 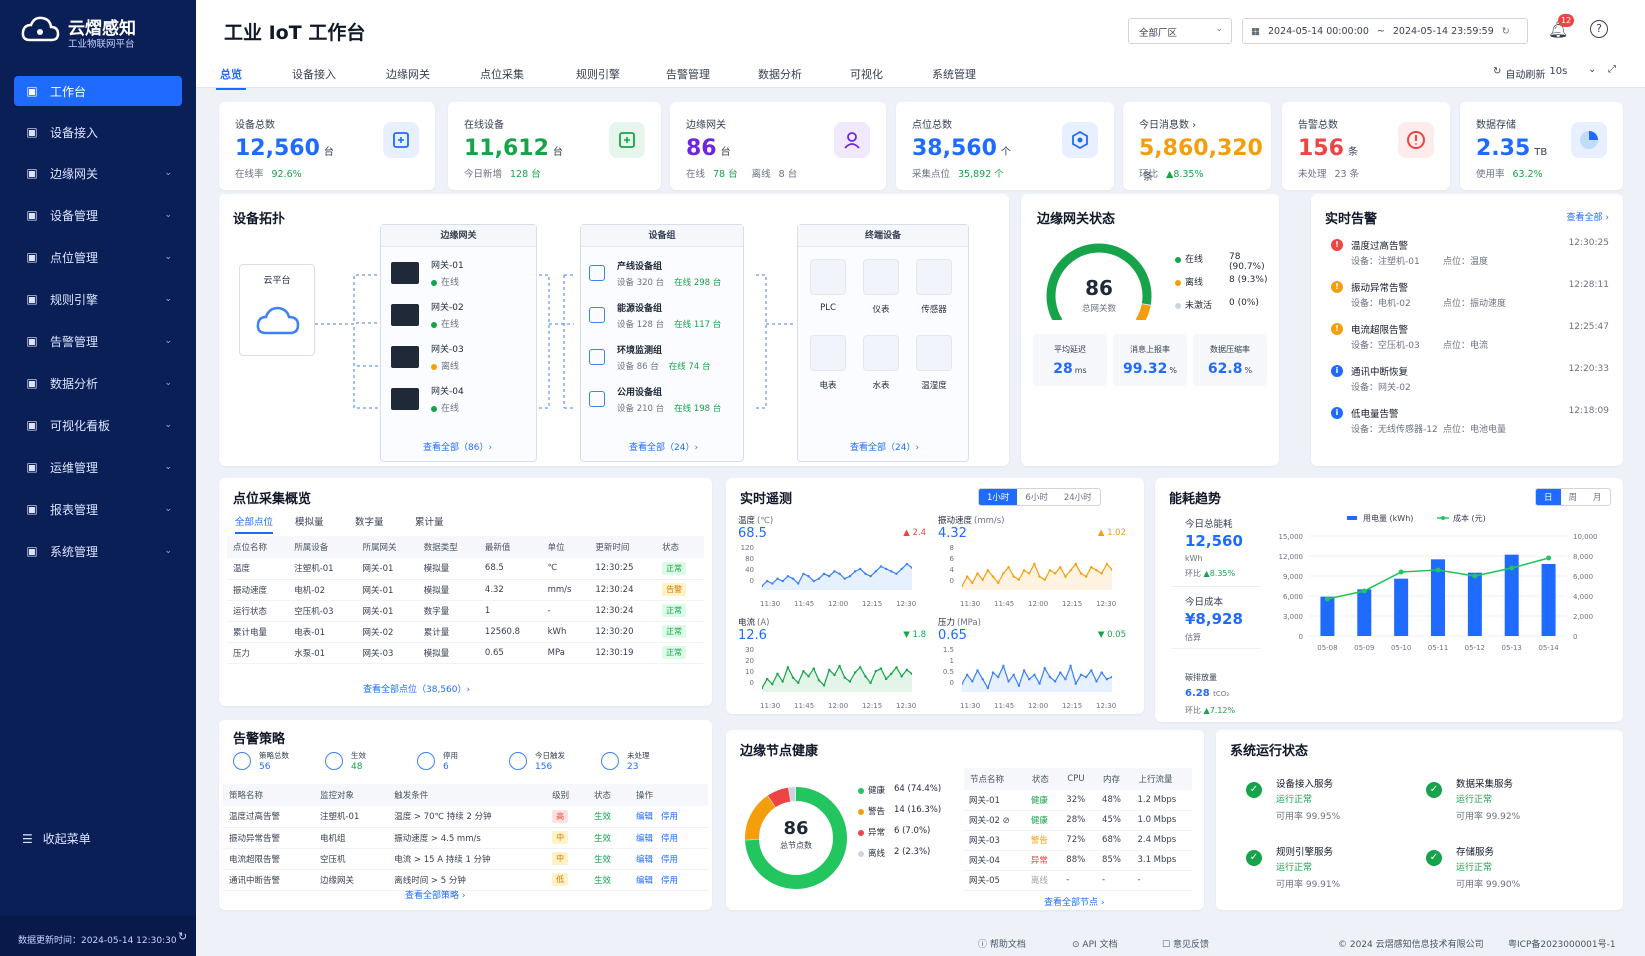 I want to click on range-option: 月, so click(x=1597, y=497).